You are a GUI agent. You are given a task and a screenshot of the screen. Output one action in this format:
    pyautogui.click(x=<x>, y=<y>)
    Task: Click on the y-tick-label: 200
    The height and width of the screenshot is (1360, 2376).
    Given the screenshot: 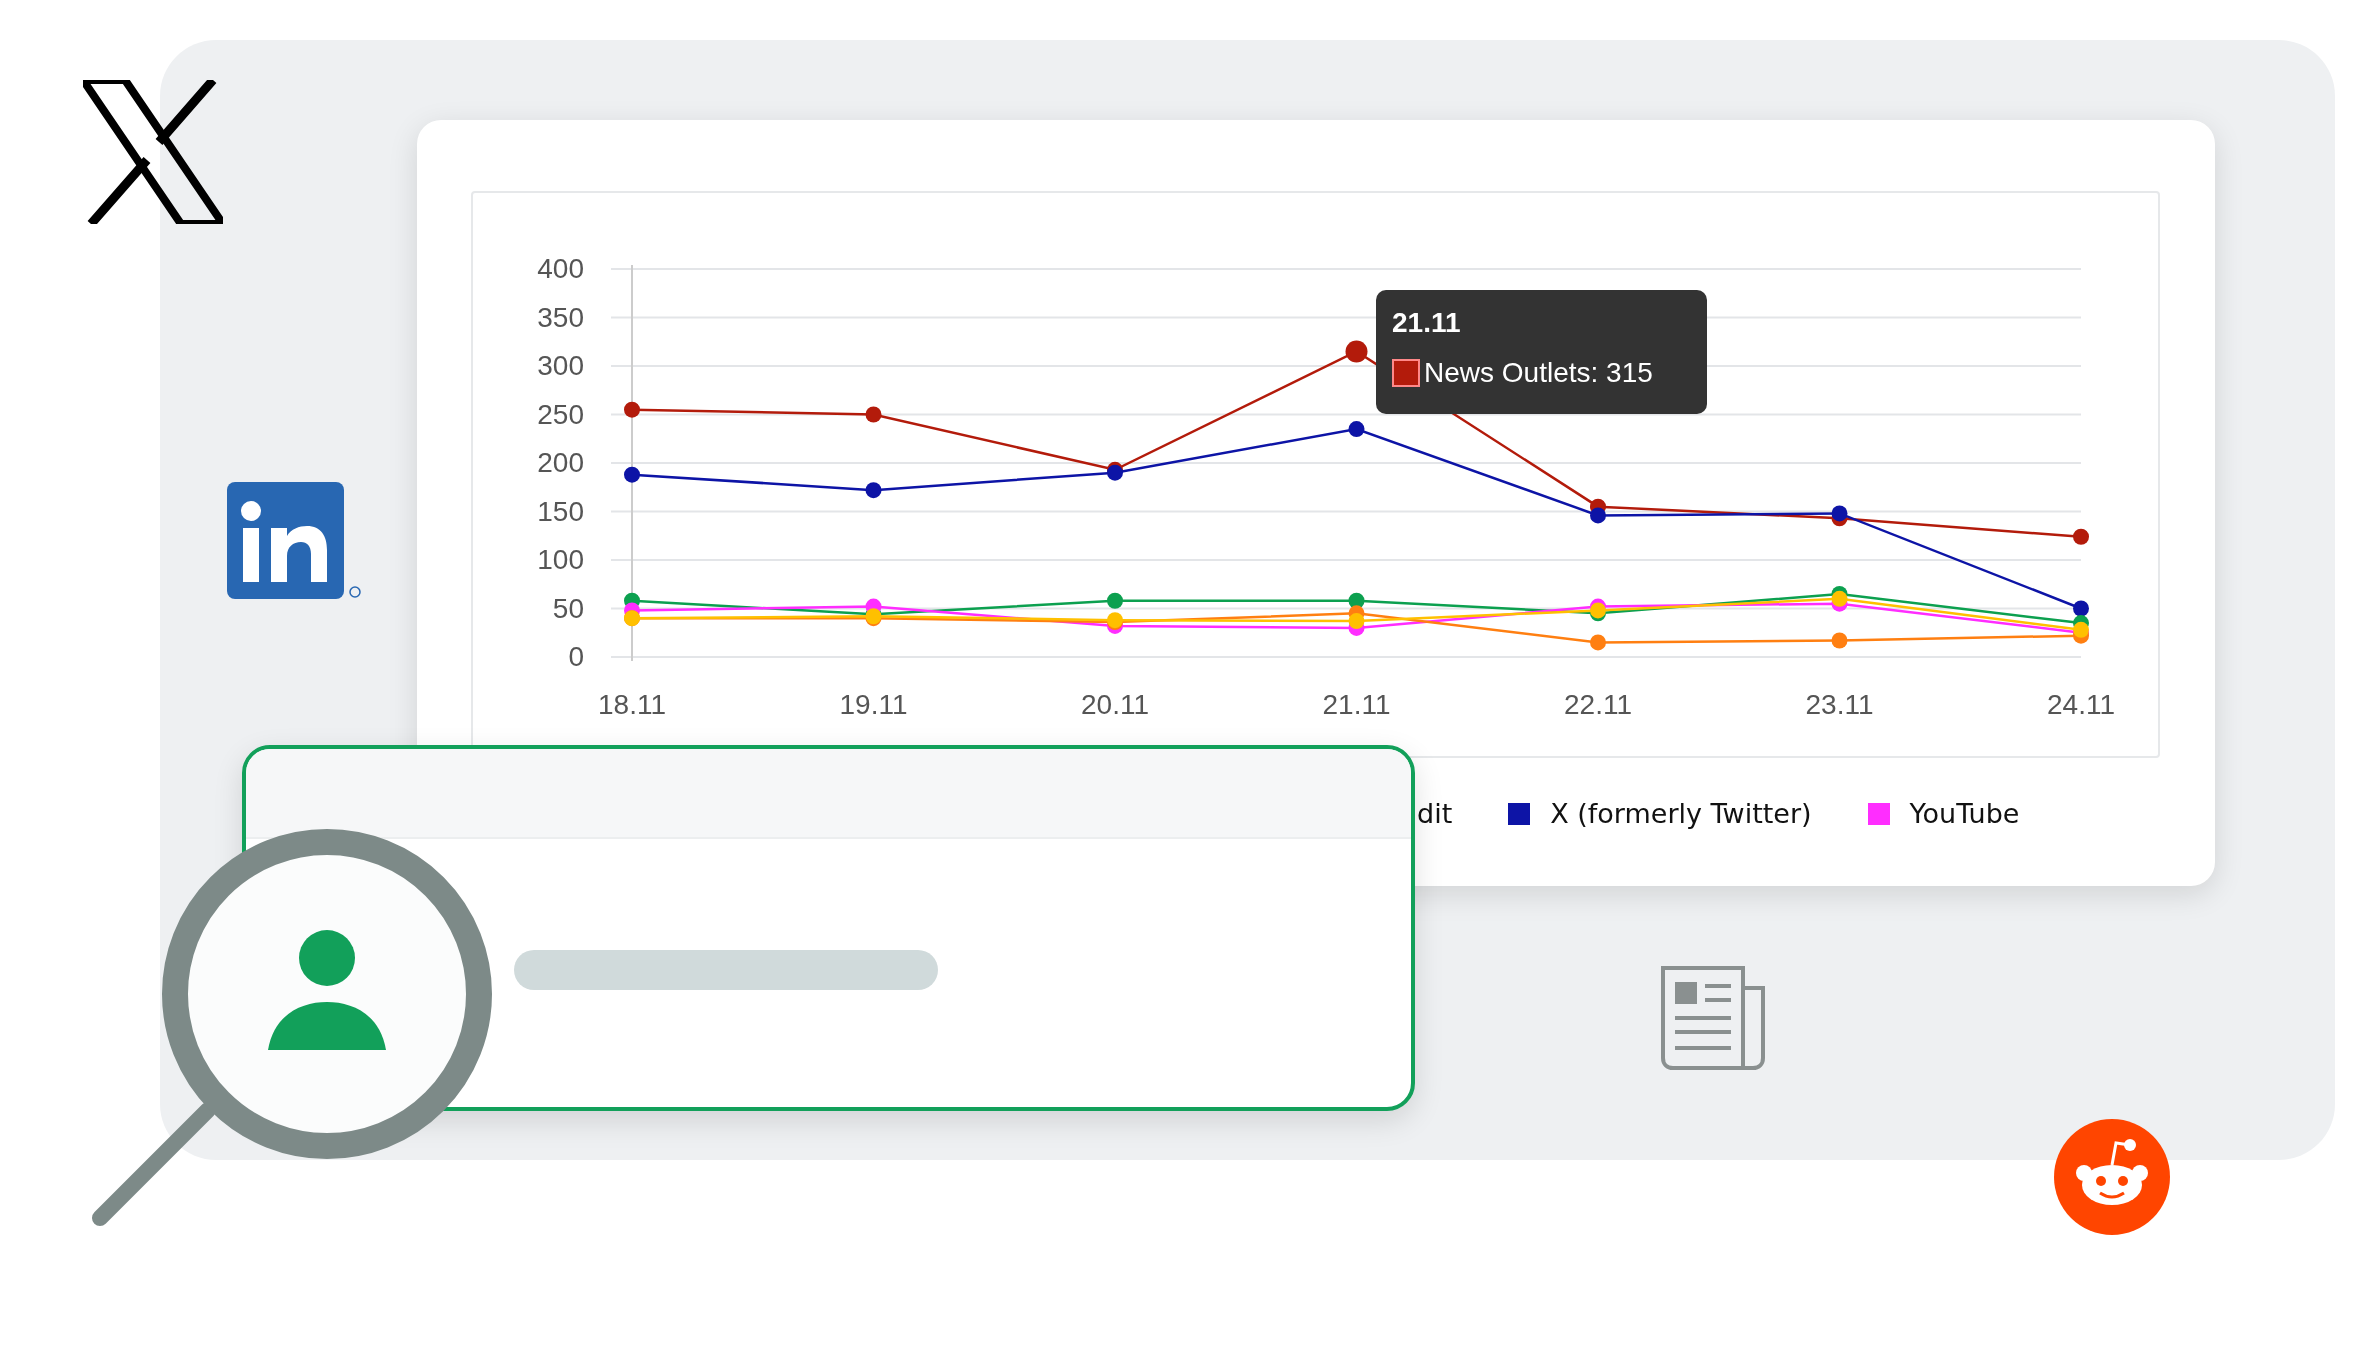 What is the action you would take?
    pyautogui.click(x=560, y=462)
    